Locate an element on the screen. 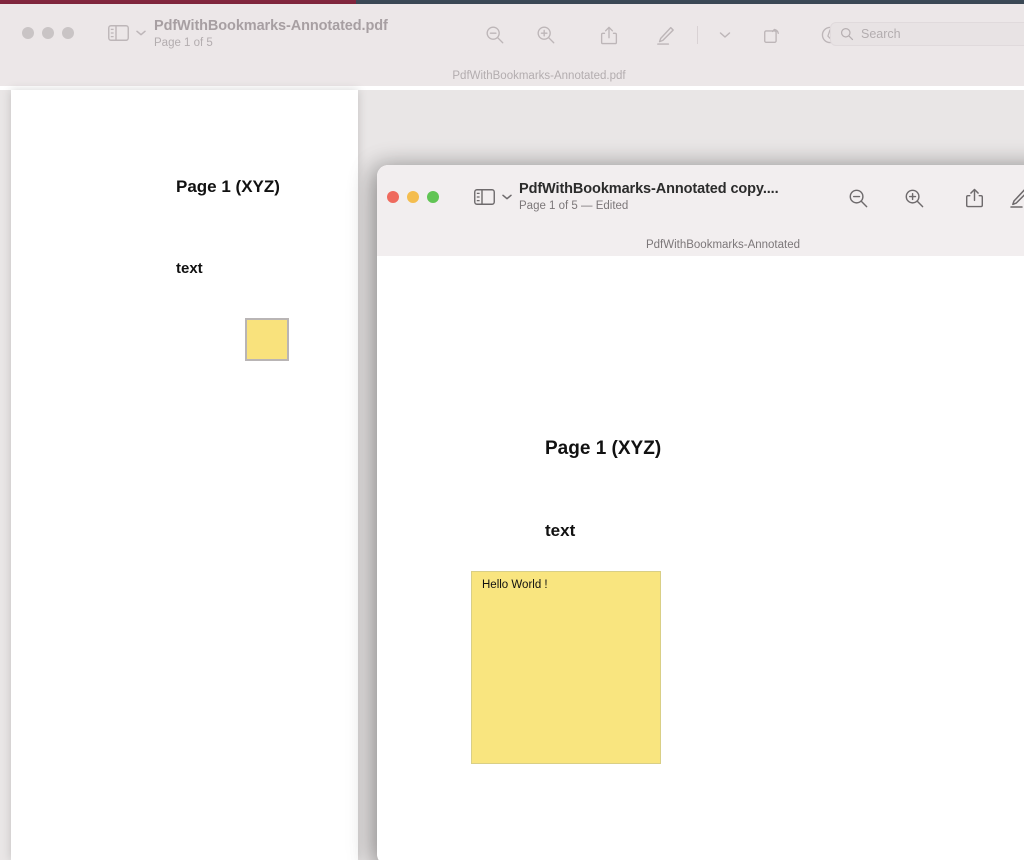 The height and width of the screenshot is (860, 1024). background-toolbar is located at coordinates (666, 35).